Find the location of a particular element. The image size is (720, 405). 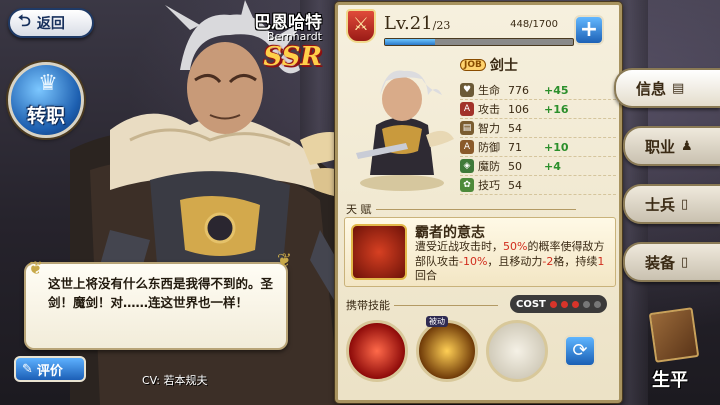

document-icon: ▤ is located at coordinates (678, 88).